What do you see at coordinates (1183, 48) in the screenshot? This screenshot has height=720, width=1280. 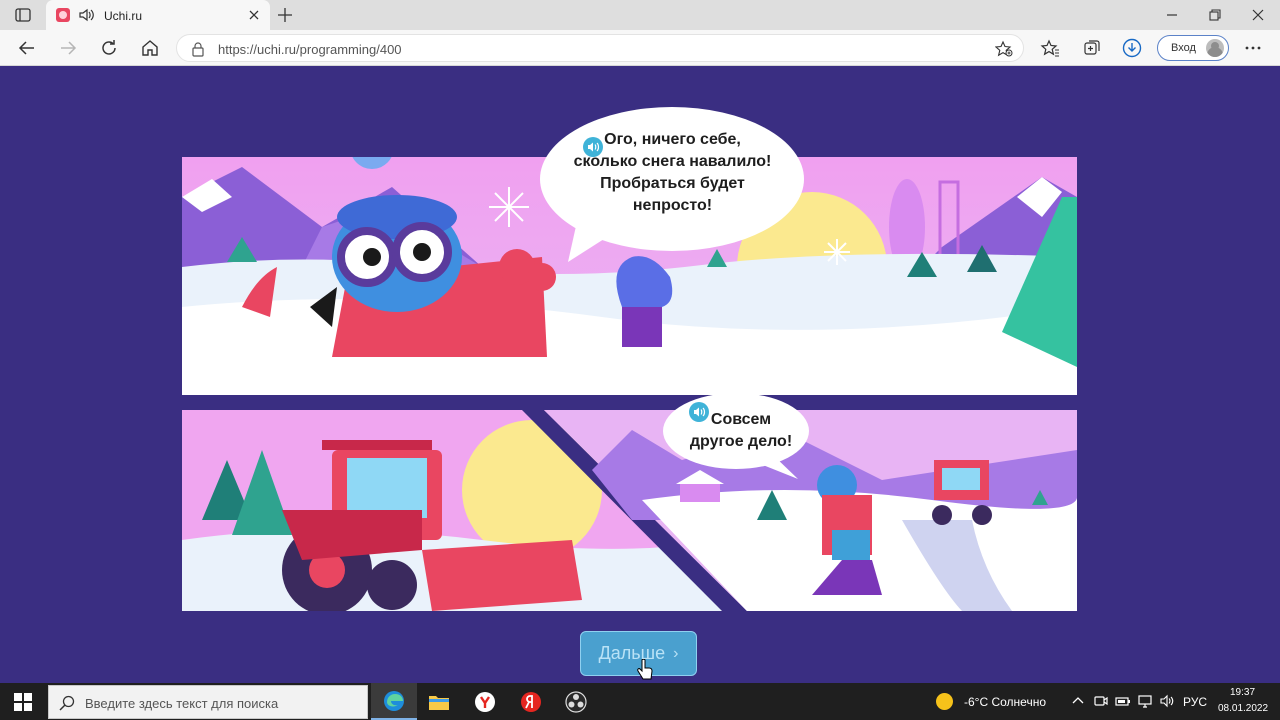 I see `signin-label: Вход` at bounding box center [1183, 48].